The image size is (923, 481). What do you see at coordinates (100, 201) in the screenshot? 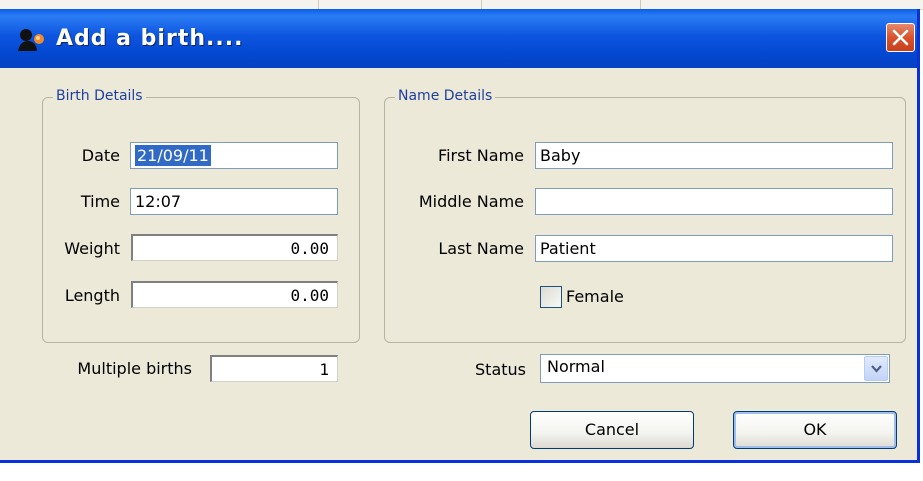
I see `time-label: Time` at bounding box center [100, 201].